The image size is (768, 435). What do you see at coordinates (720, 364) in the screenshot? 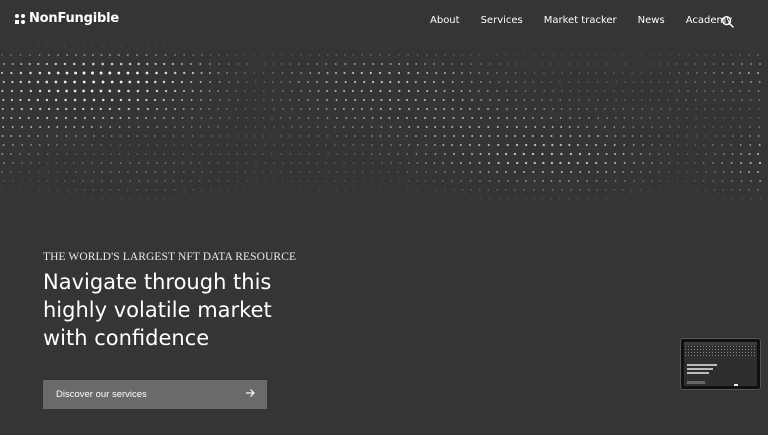
I see `site-preview-thumbnail` at bounding box center [720, 364].